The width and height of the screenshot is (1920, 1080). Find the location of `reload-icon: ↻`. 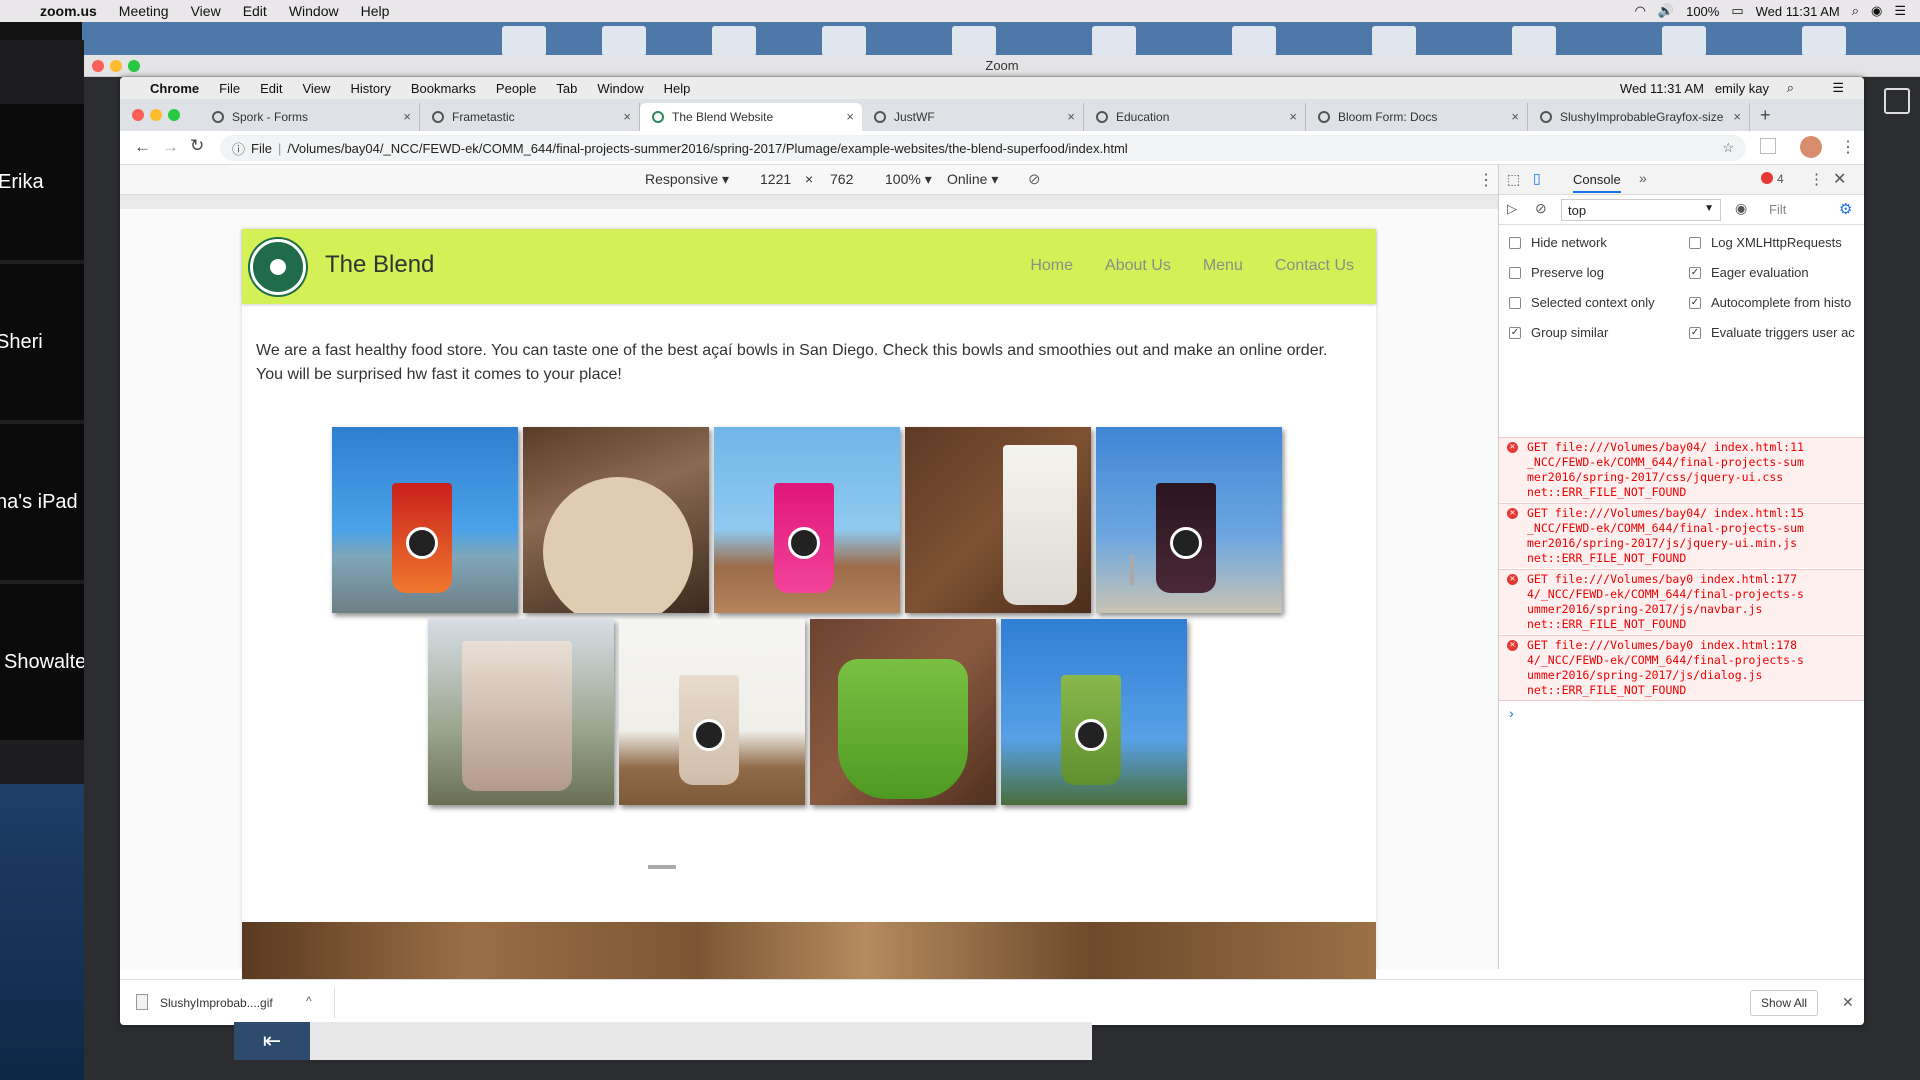

reload-icon: ↻ is located at coordinates (197, 146).